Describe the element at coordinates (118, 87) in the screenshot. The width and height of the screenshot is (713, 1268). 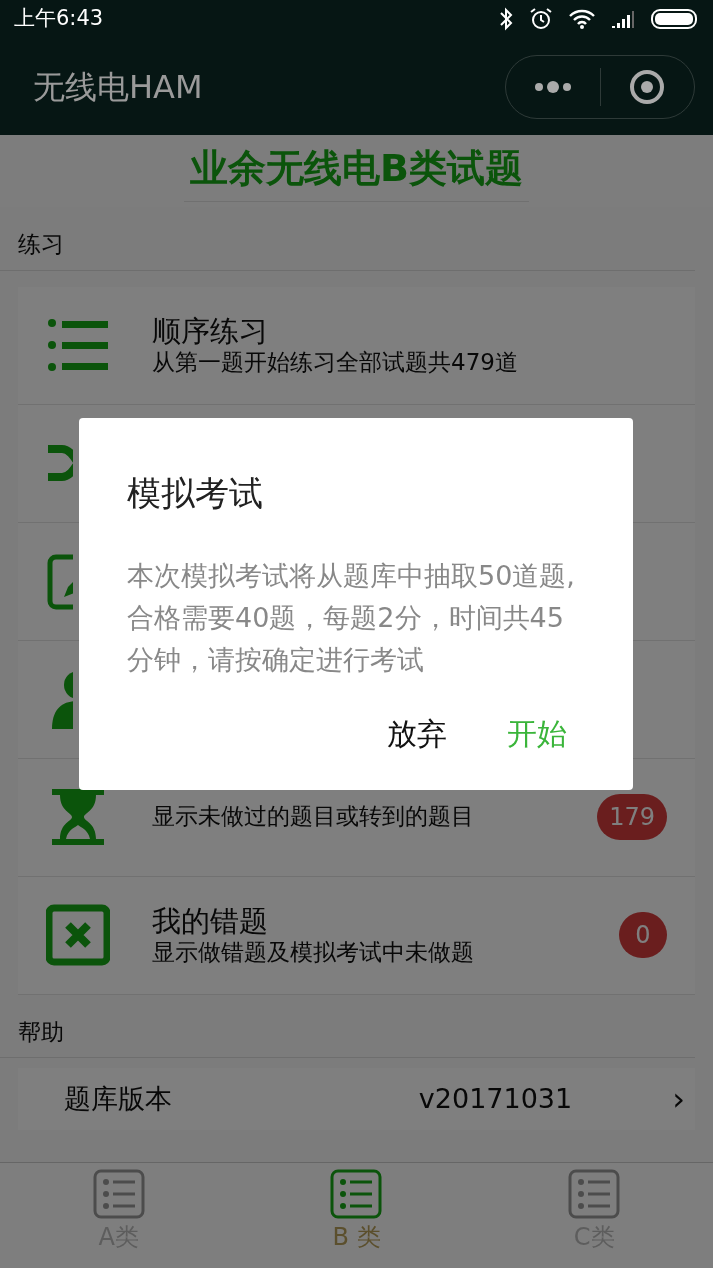
I see `app-title: 无线电HAM` at that location.